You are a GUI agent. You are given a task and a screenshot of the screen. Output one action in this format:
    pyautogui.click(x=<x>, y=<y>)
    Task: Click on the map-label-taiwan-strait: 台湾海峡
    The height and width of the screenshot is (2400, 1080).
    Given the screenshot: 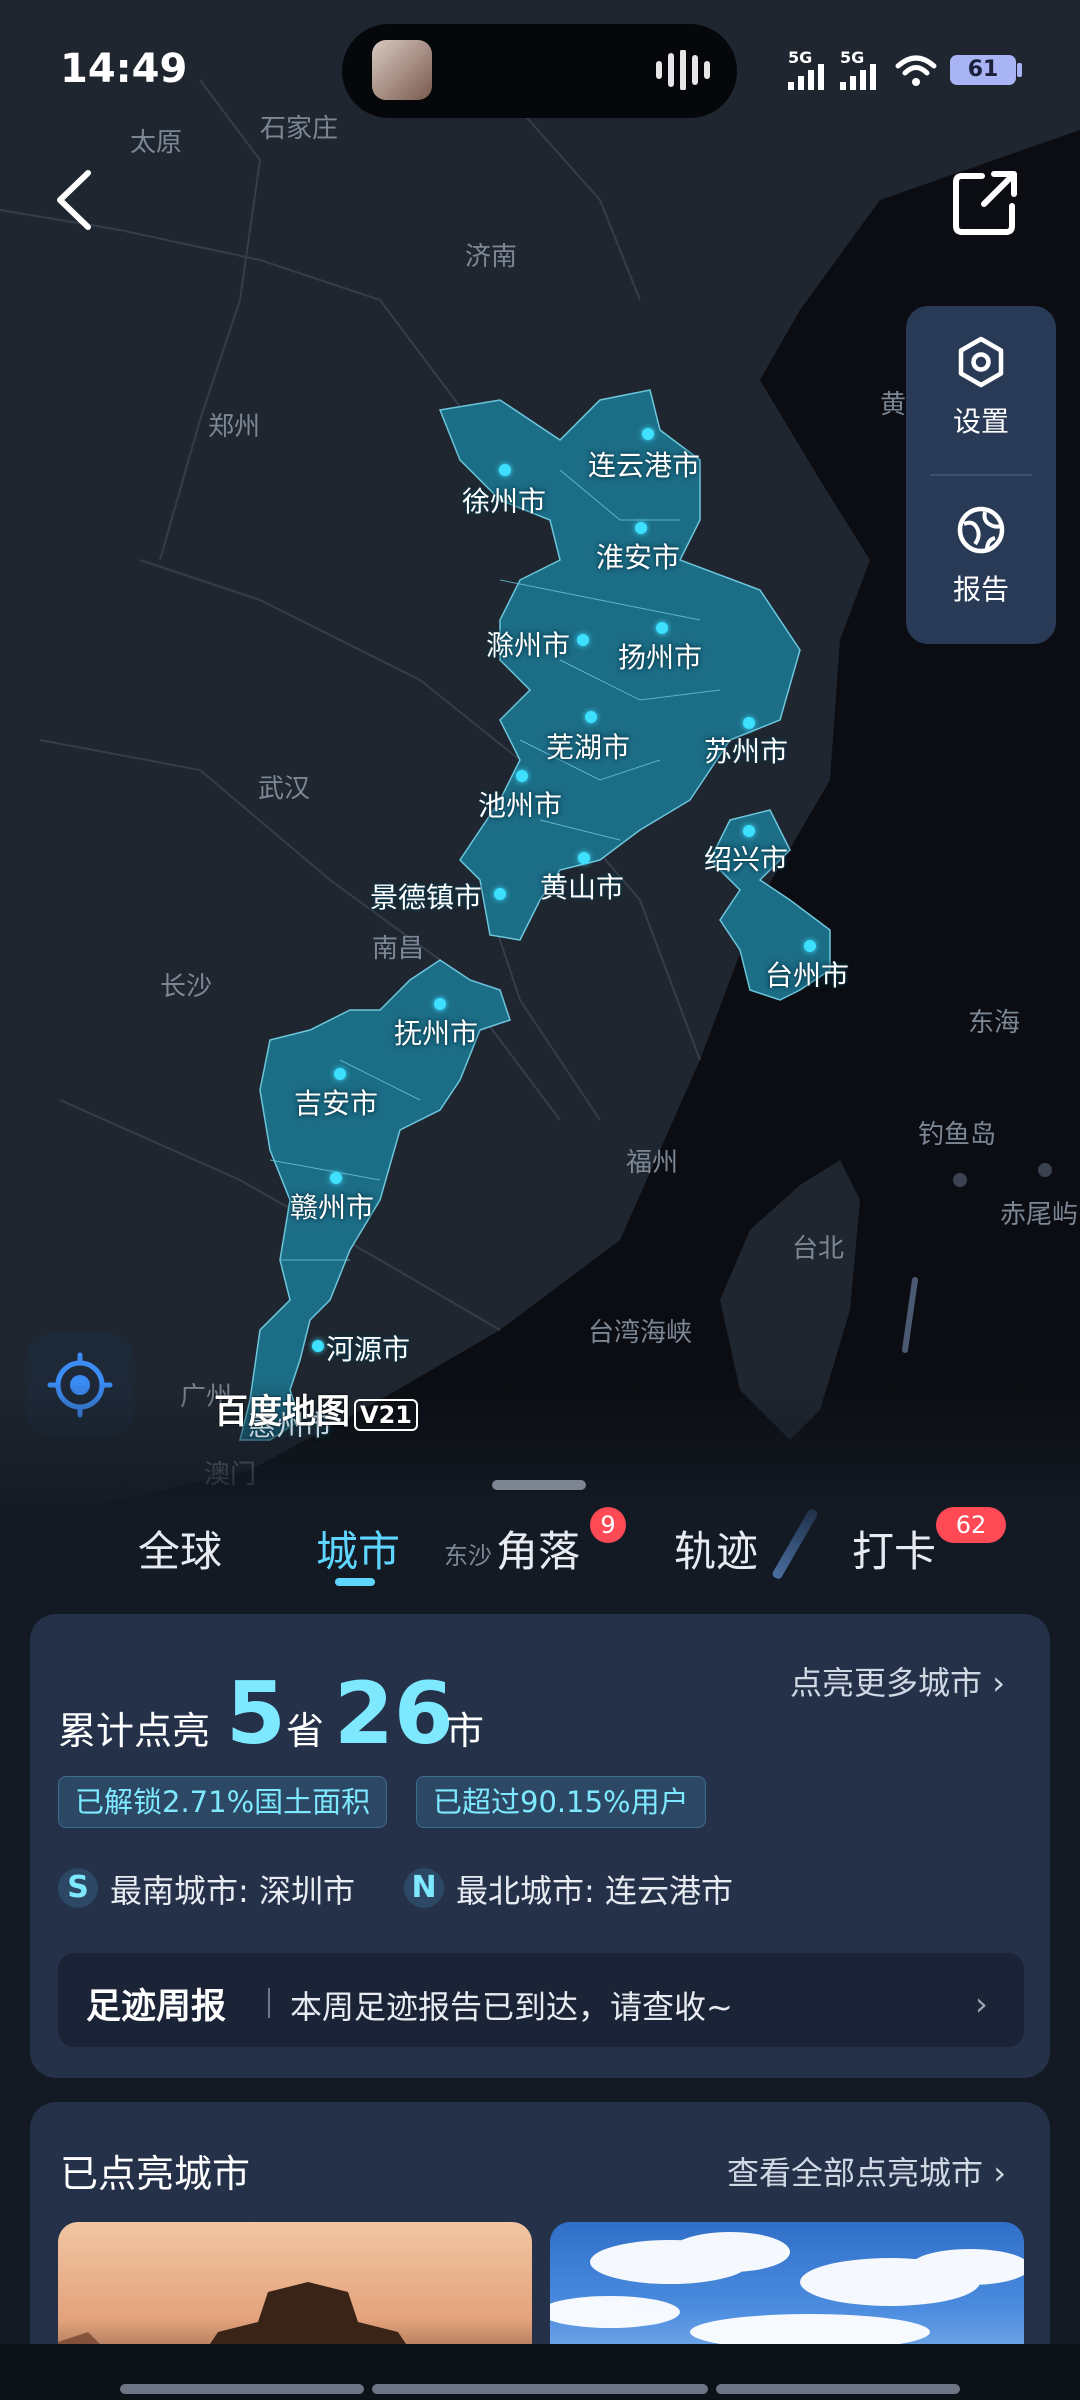 What is the action you would take?
    pyautogui.click(x=640, y=1333)
    